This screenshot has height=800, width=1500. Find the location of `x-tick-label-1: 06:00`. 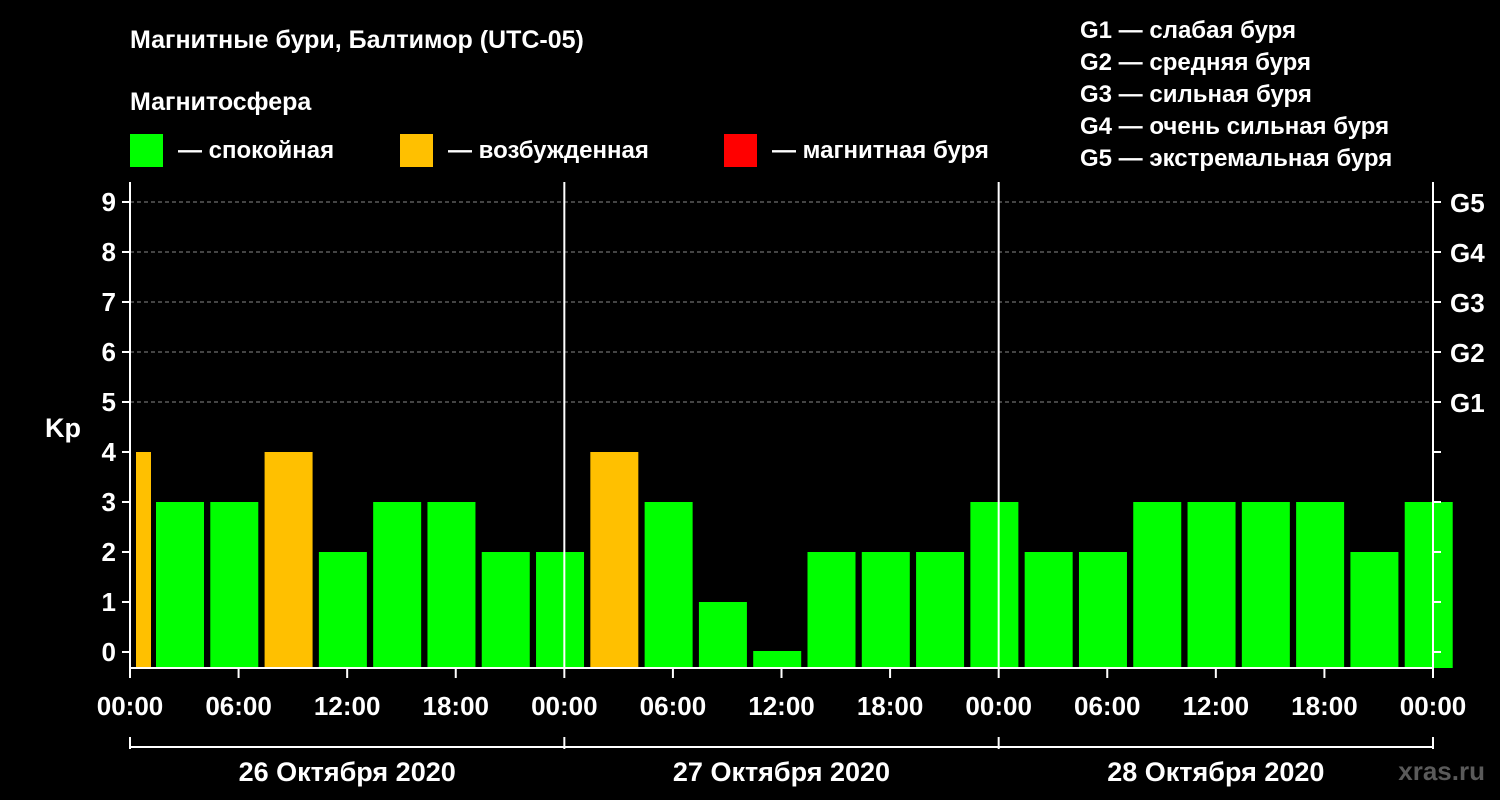

x-tick-label-1: 06:00 is located at coordinates (238, 706).